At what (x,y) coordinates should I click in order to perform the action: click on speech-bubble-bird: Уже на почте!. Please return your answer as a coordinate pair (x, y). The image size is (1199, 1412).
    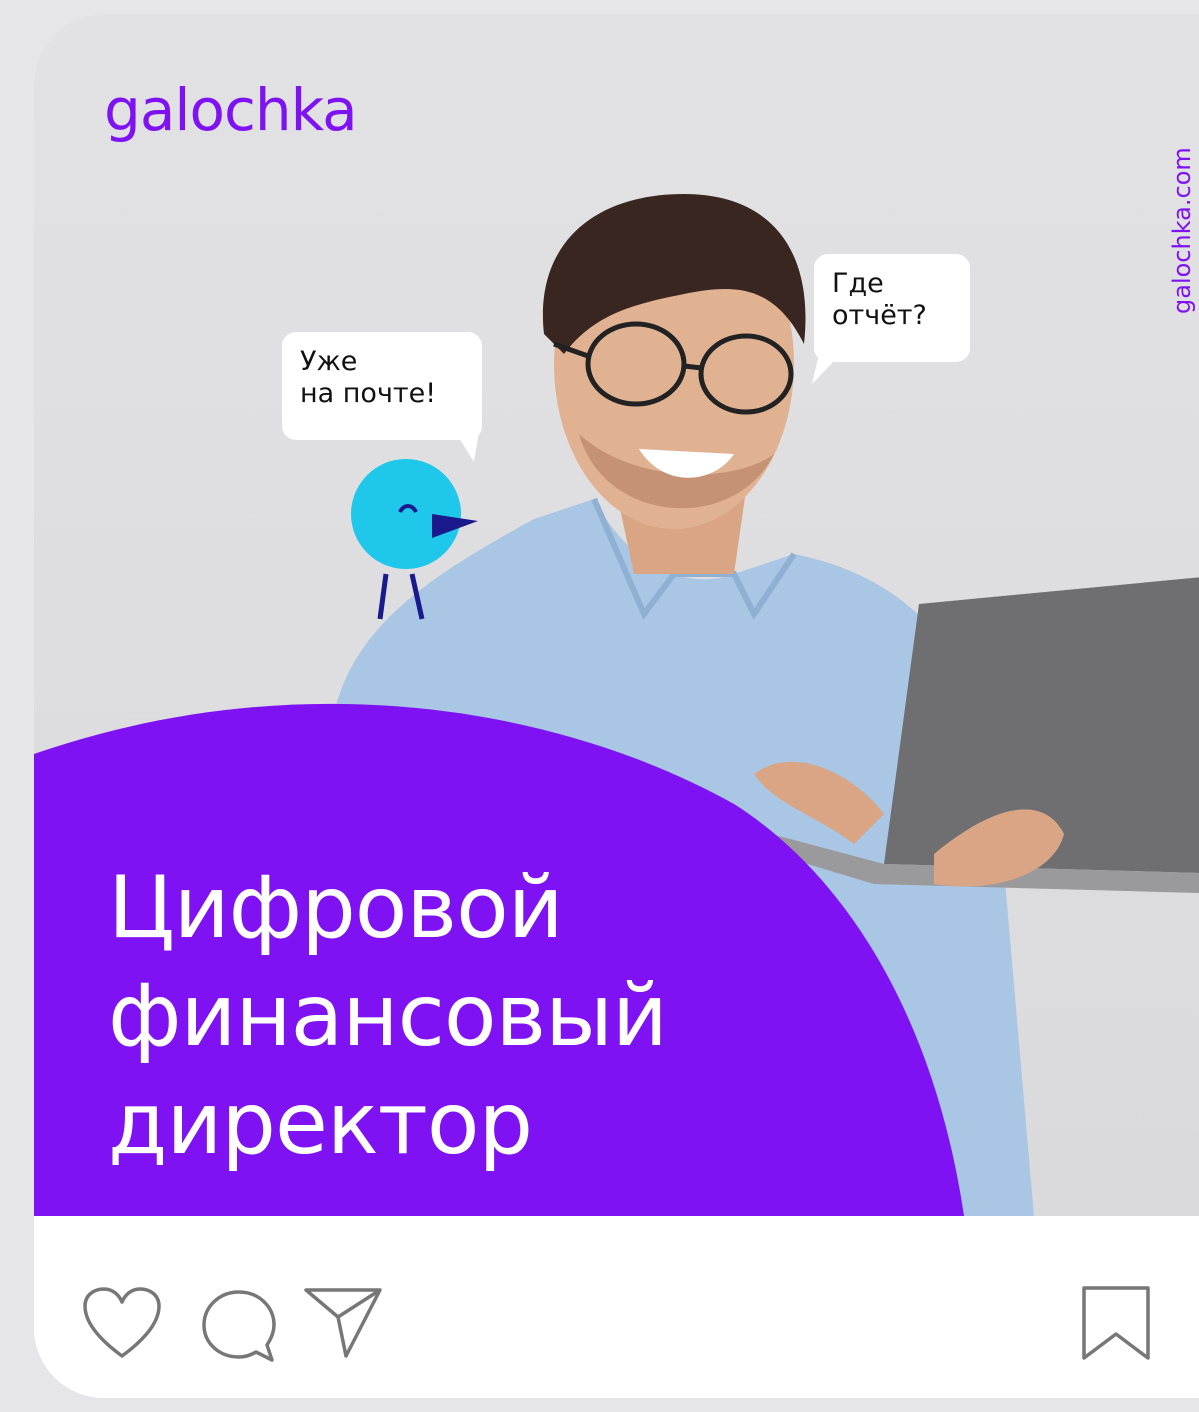
    Looking at the image, I should click on (382, 386).